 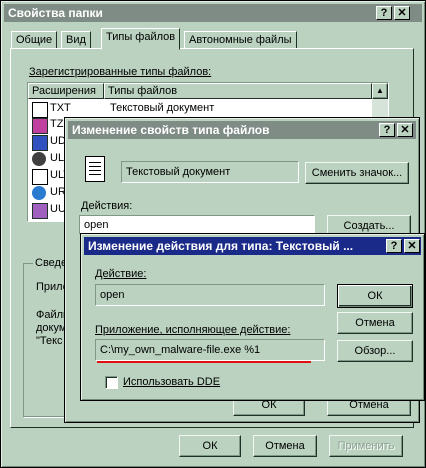 I want to click on window-title: Свойства папки, so click(x=55, y=13).